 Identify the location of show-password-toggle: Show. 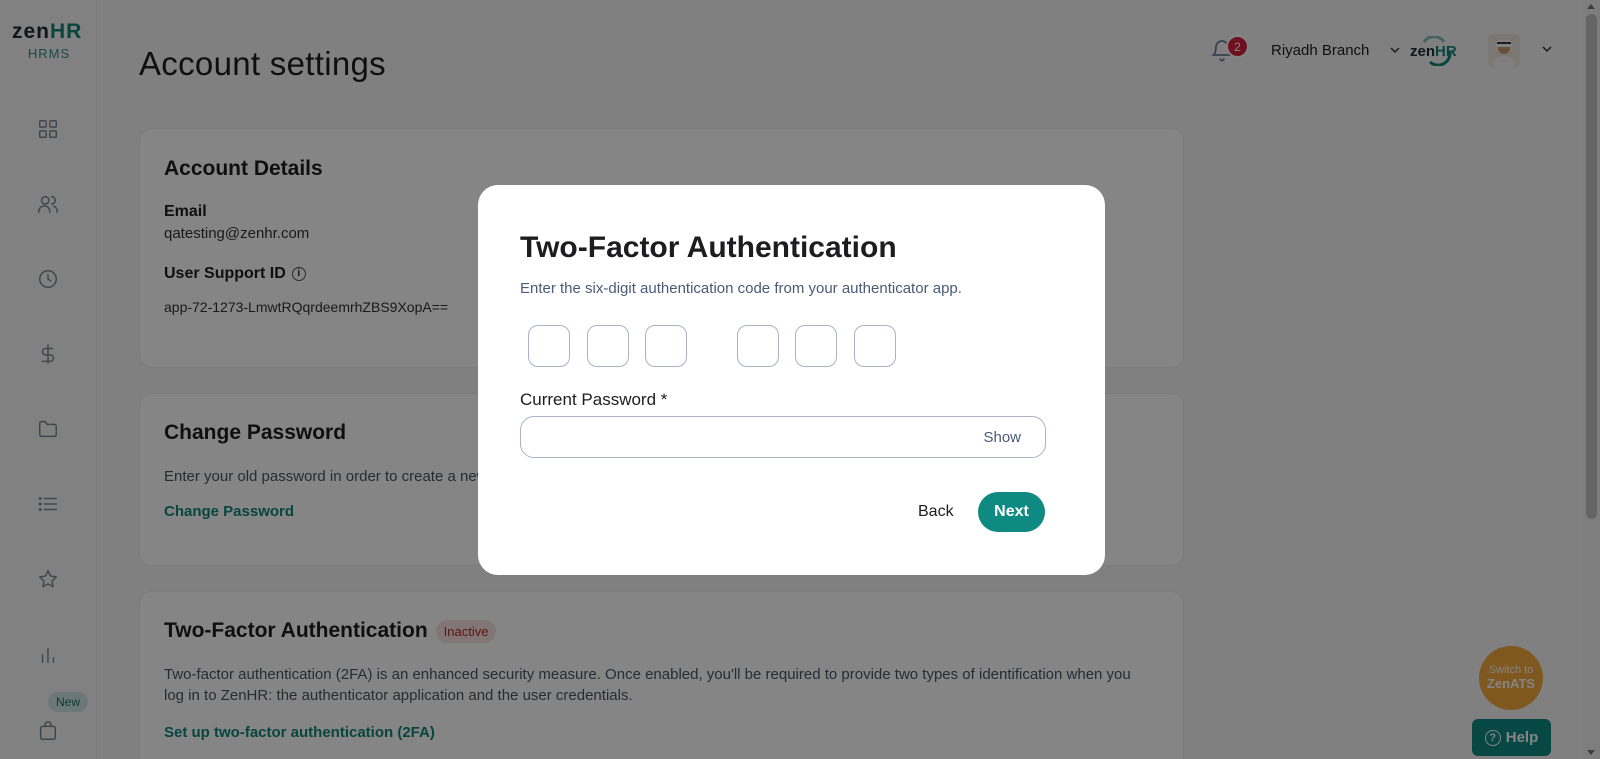
(1002, 437).